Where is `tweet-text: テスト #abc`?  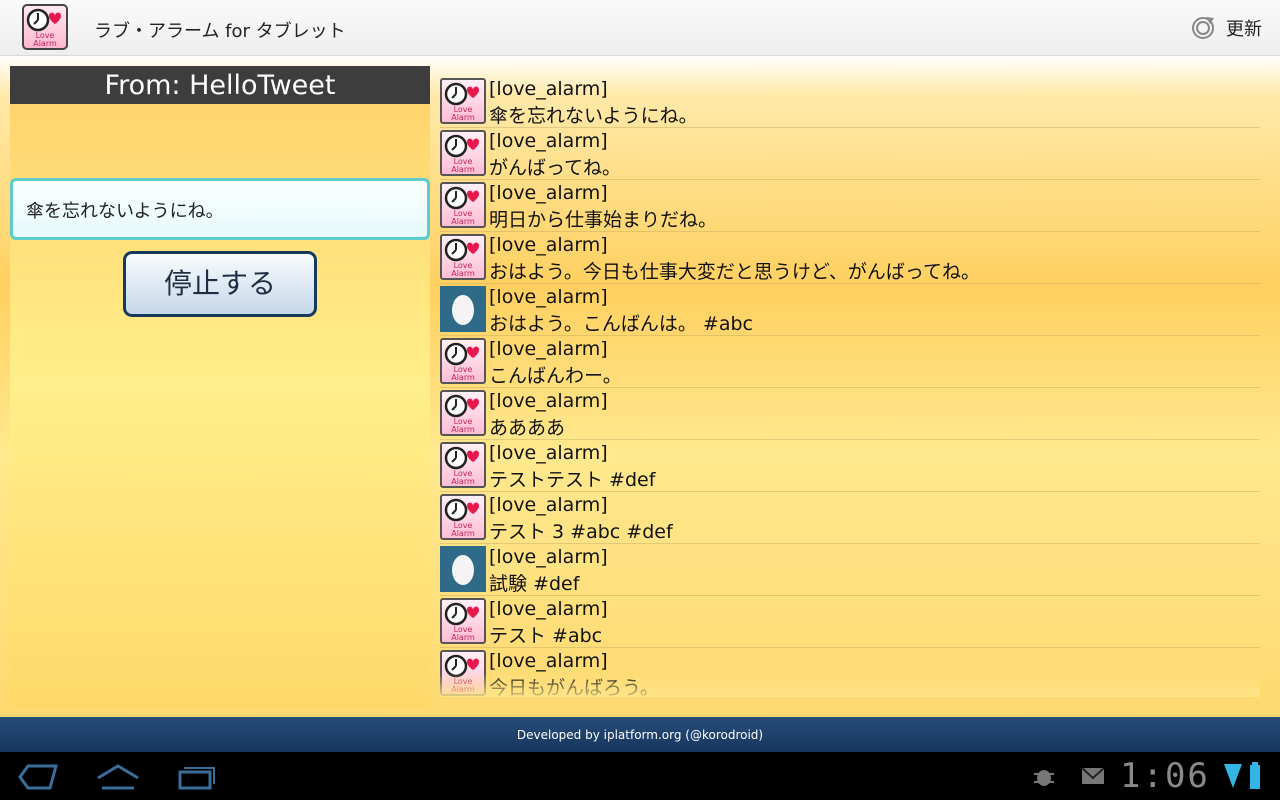 tweet-text: テスト #abc is located at coordinates (546, 636).